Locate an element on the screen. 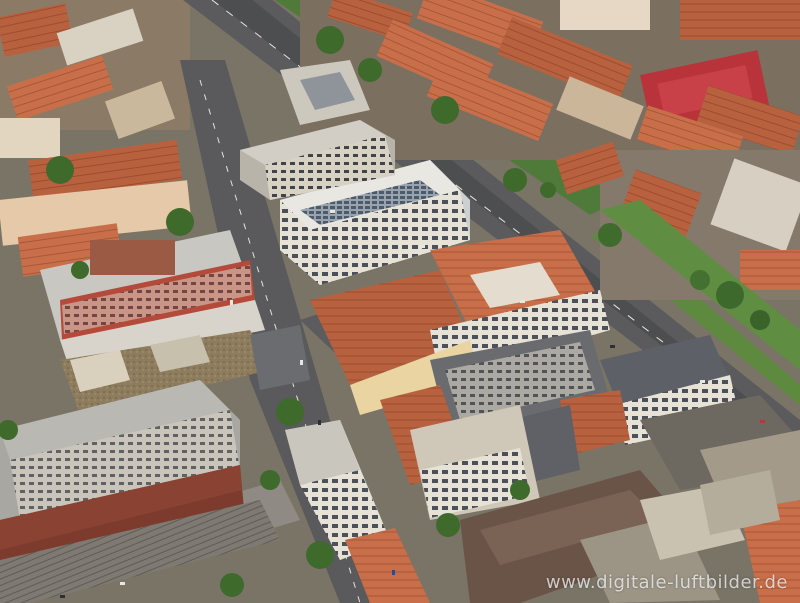 Image resolution: width=800 pixels, height=603 pixels. photo-watermark: www.digitale-luftbilder.de is located at coordinates (666, 582).